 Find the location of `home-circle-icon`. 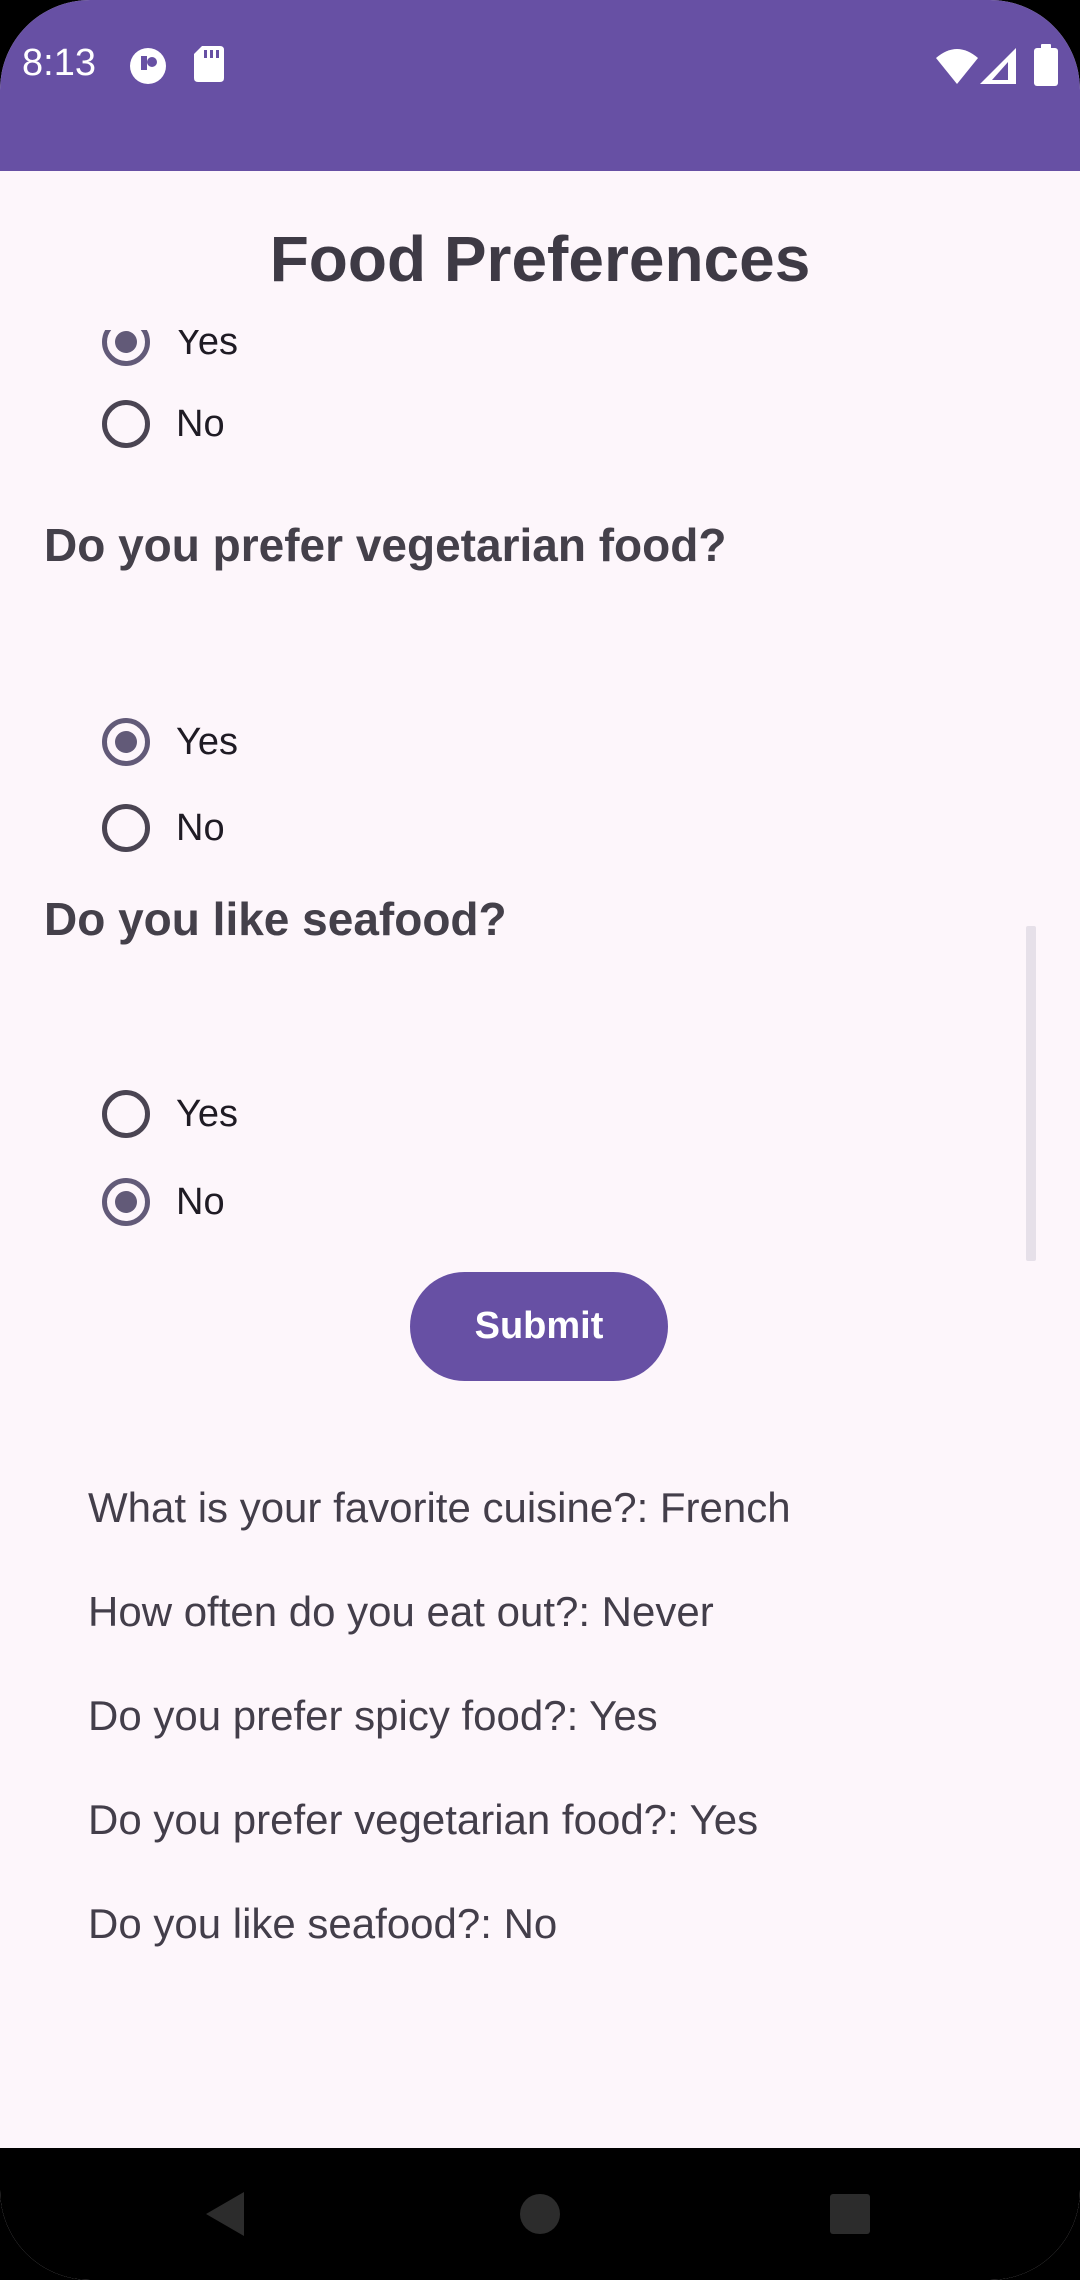

home-circle-icon is located at coordinates (540, 2214).